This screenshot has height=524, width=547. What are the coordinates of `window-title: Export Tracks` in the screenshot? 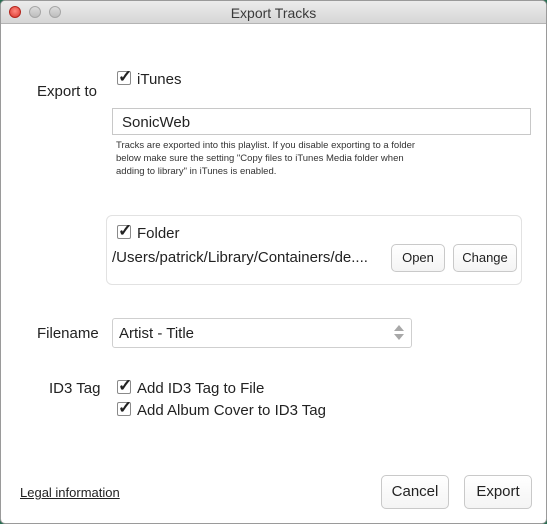 It's located at (273, 13).